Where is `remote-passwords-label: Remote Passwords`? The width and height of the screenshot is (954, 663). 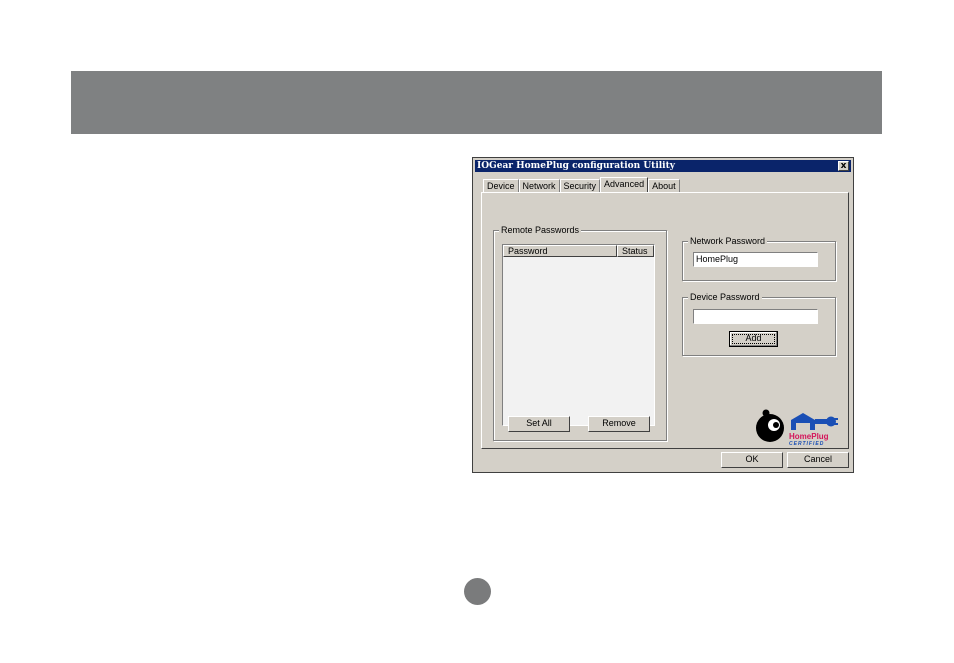
remote-passwords-label: Remote Passwords is located at coordinates (540, 230).